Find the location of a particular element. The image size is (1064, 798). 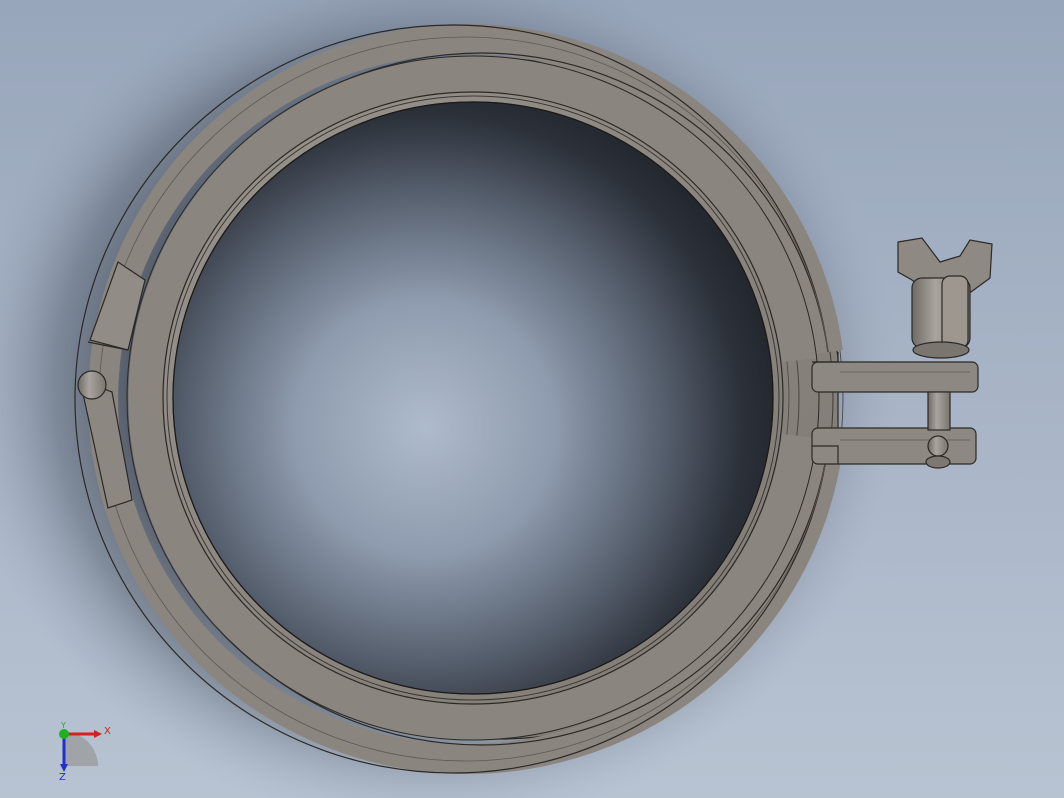

coordinate-triad: X Y Z is located at coordinates (85, 752).